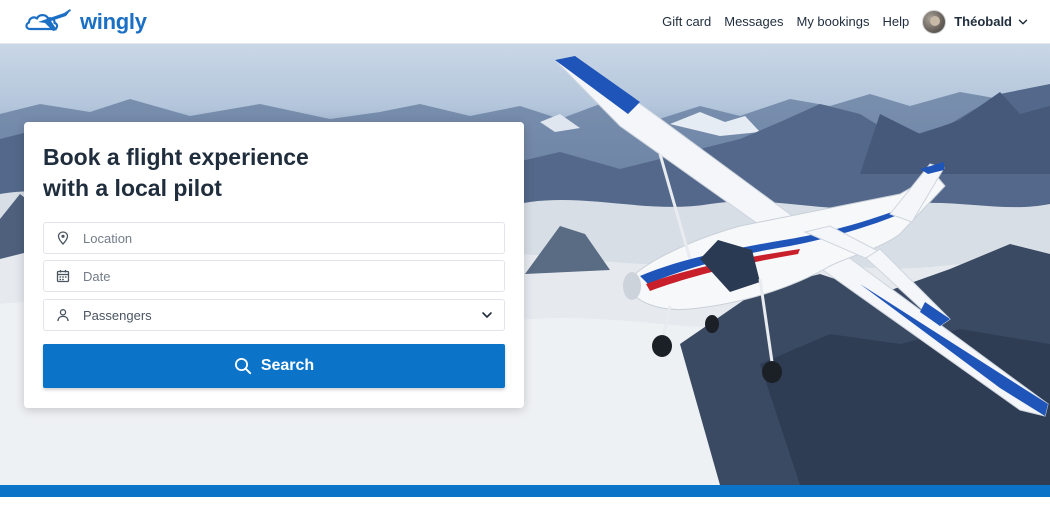  Describe the element at coordinates (934, 21) in the screenshot. I see `user-avatar` at that location.